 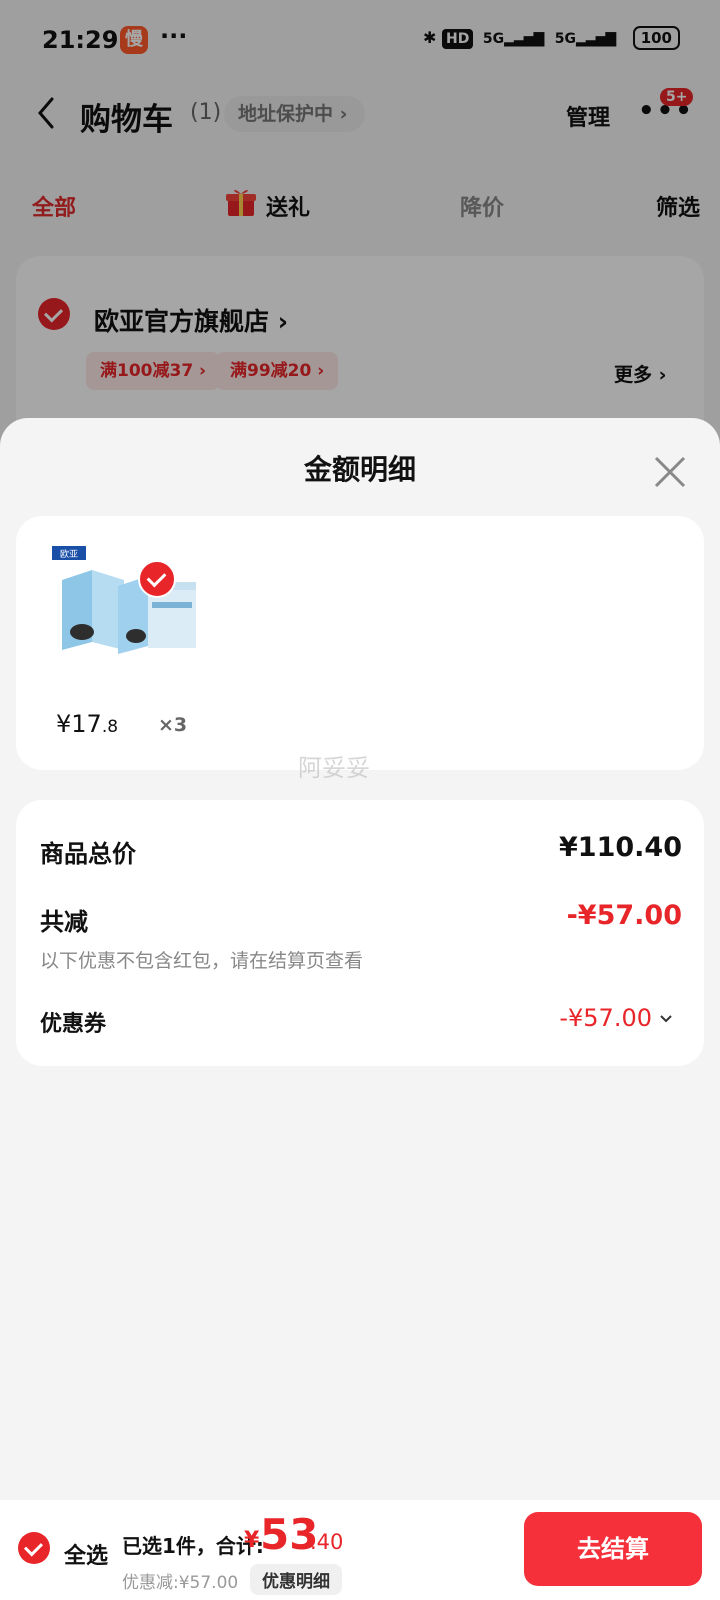 What do you see at coordinates (69, 553) in the screenshot?
I see `svg-text: 欧亚` at bounding box center [69, 553].